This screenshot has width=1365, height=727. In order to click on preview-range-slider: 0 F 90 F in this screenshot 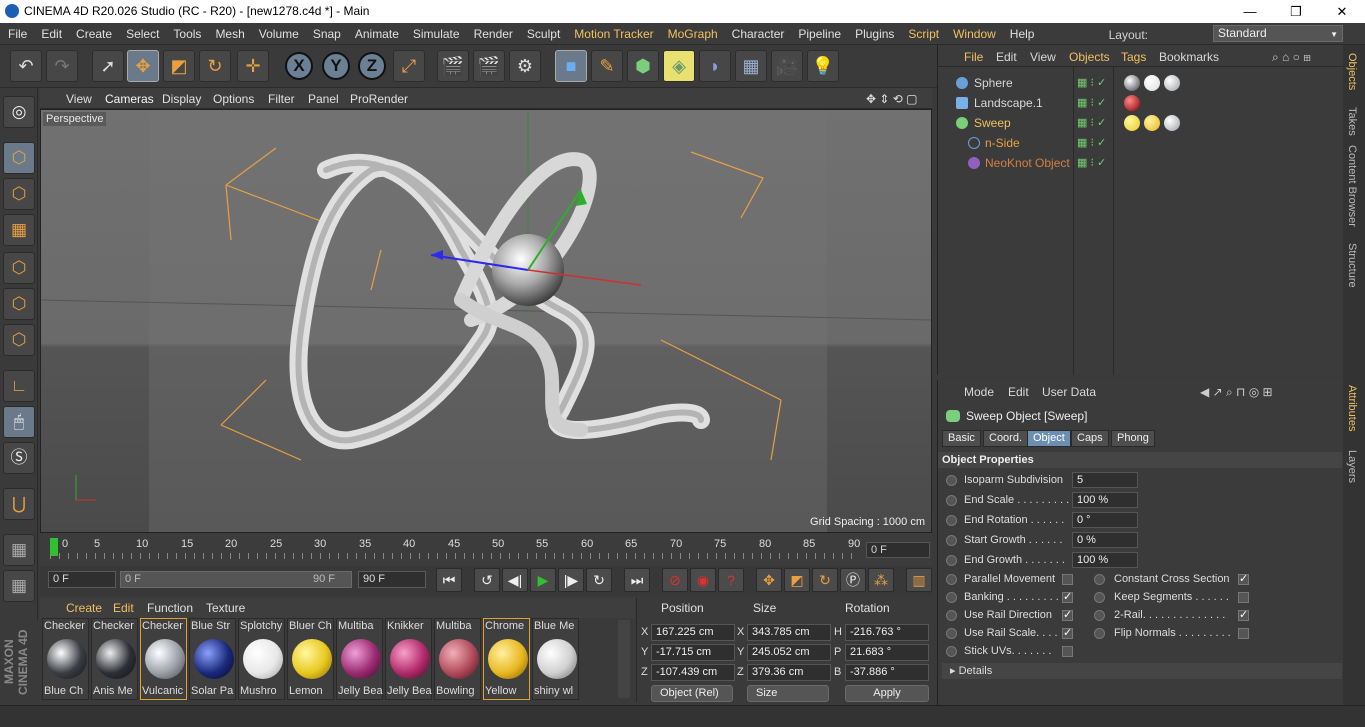, I will do `click(236, 579)`.